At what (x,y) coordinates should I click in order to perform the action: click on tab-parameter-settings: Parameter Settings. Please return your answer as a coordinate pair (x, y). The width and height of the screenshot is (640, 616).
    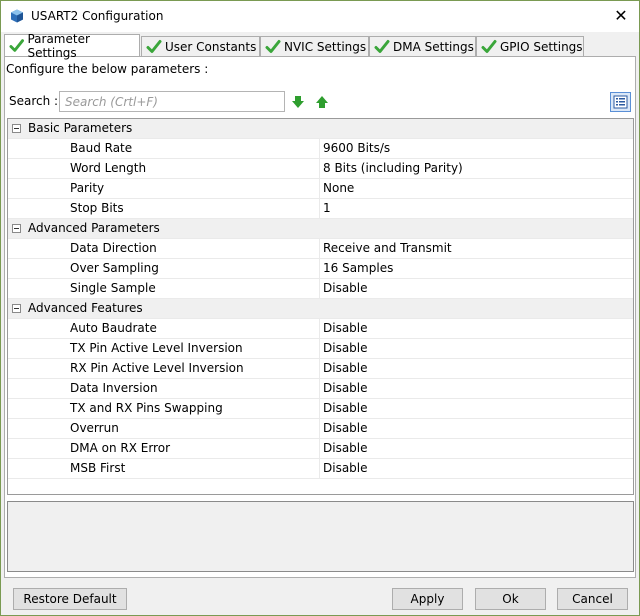
    Looking at the image, I should click on (72, 46).